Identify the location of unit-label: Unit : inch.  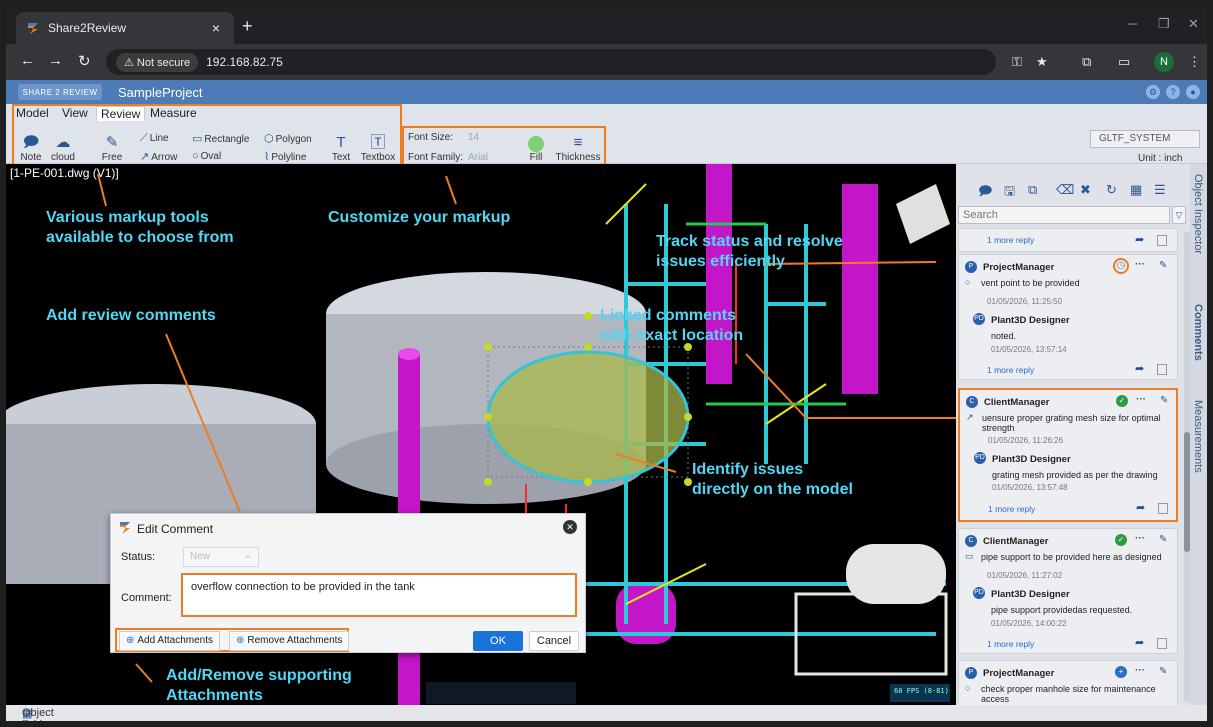
(1160, 158).